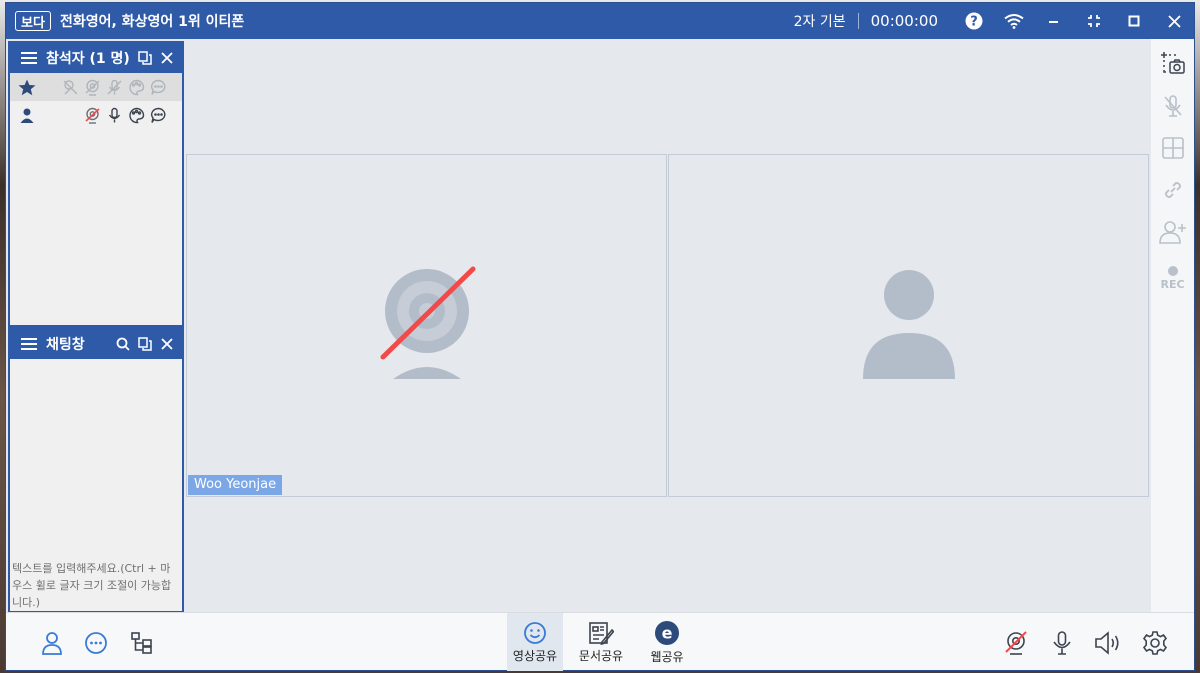 This screenshot has height=673, width=1200. I want to click on right-toolbar: REC, so click(1172, 325).